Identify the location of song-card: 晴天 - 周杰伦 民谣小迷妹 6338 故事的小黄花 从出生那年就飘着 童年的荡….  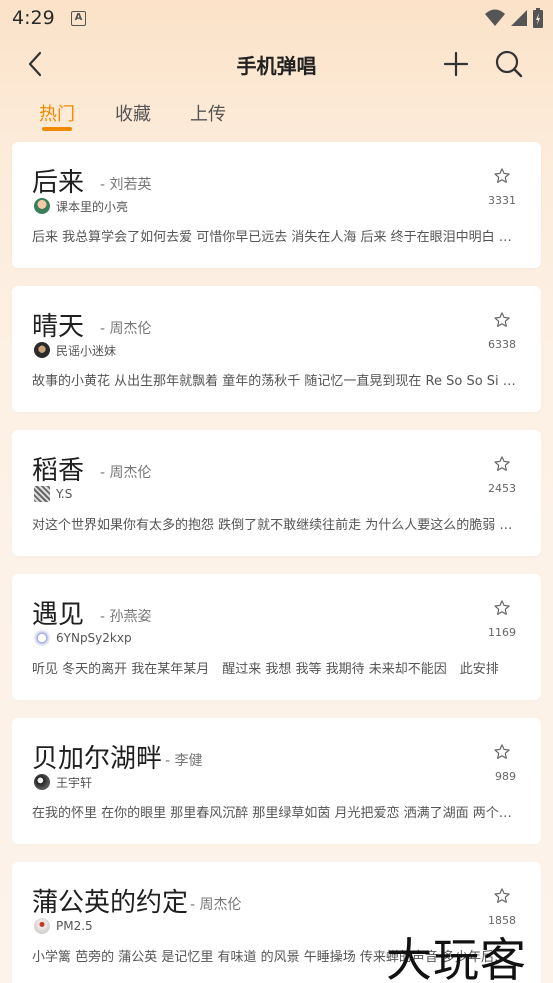
(276, 349).